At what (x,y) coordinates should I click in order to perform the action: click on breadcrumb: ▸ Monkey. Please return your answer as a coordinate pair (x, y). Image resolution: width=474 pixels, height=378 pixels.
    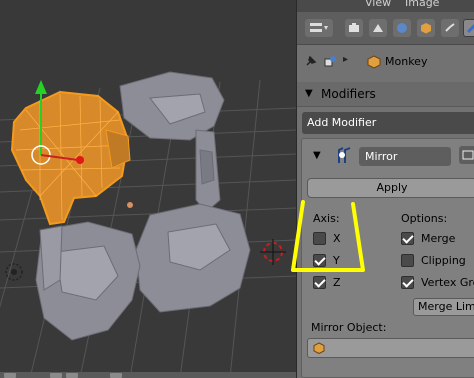
    Looking at the image, I should click on (385, 62).